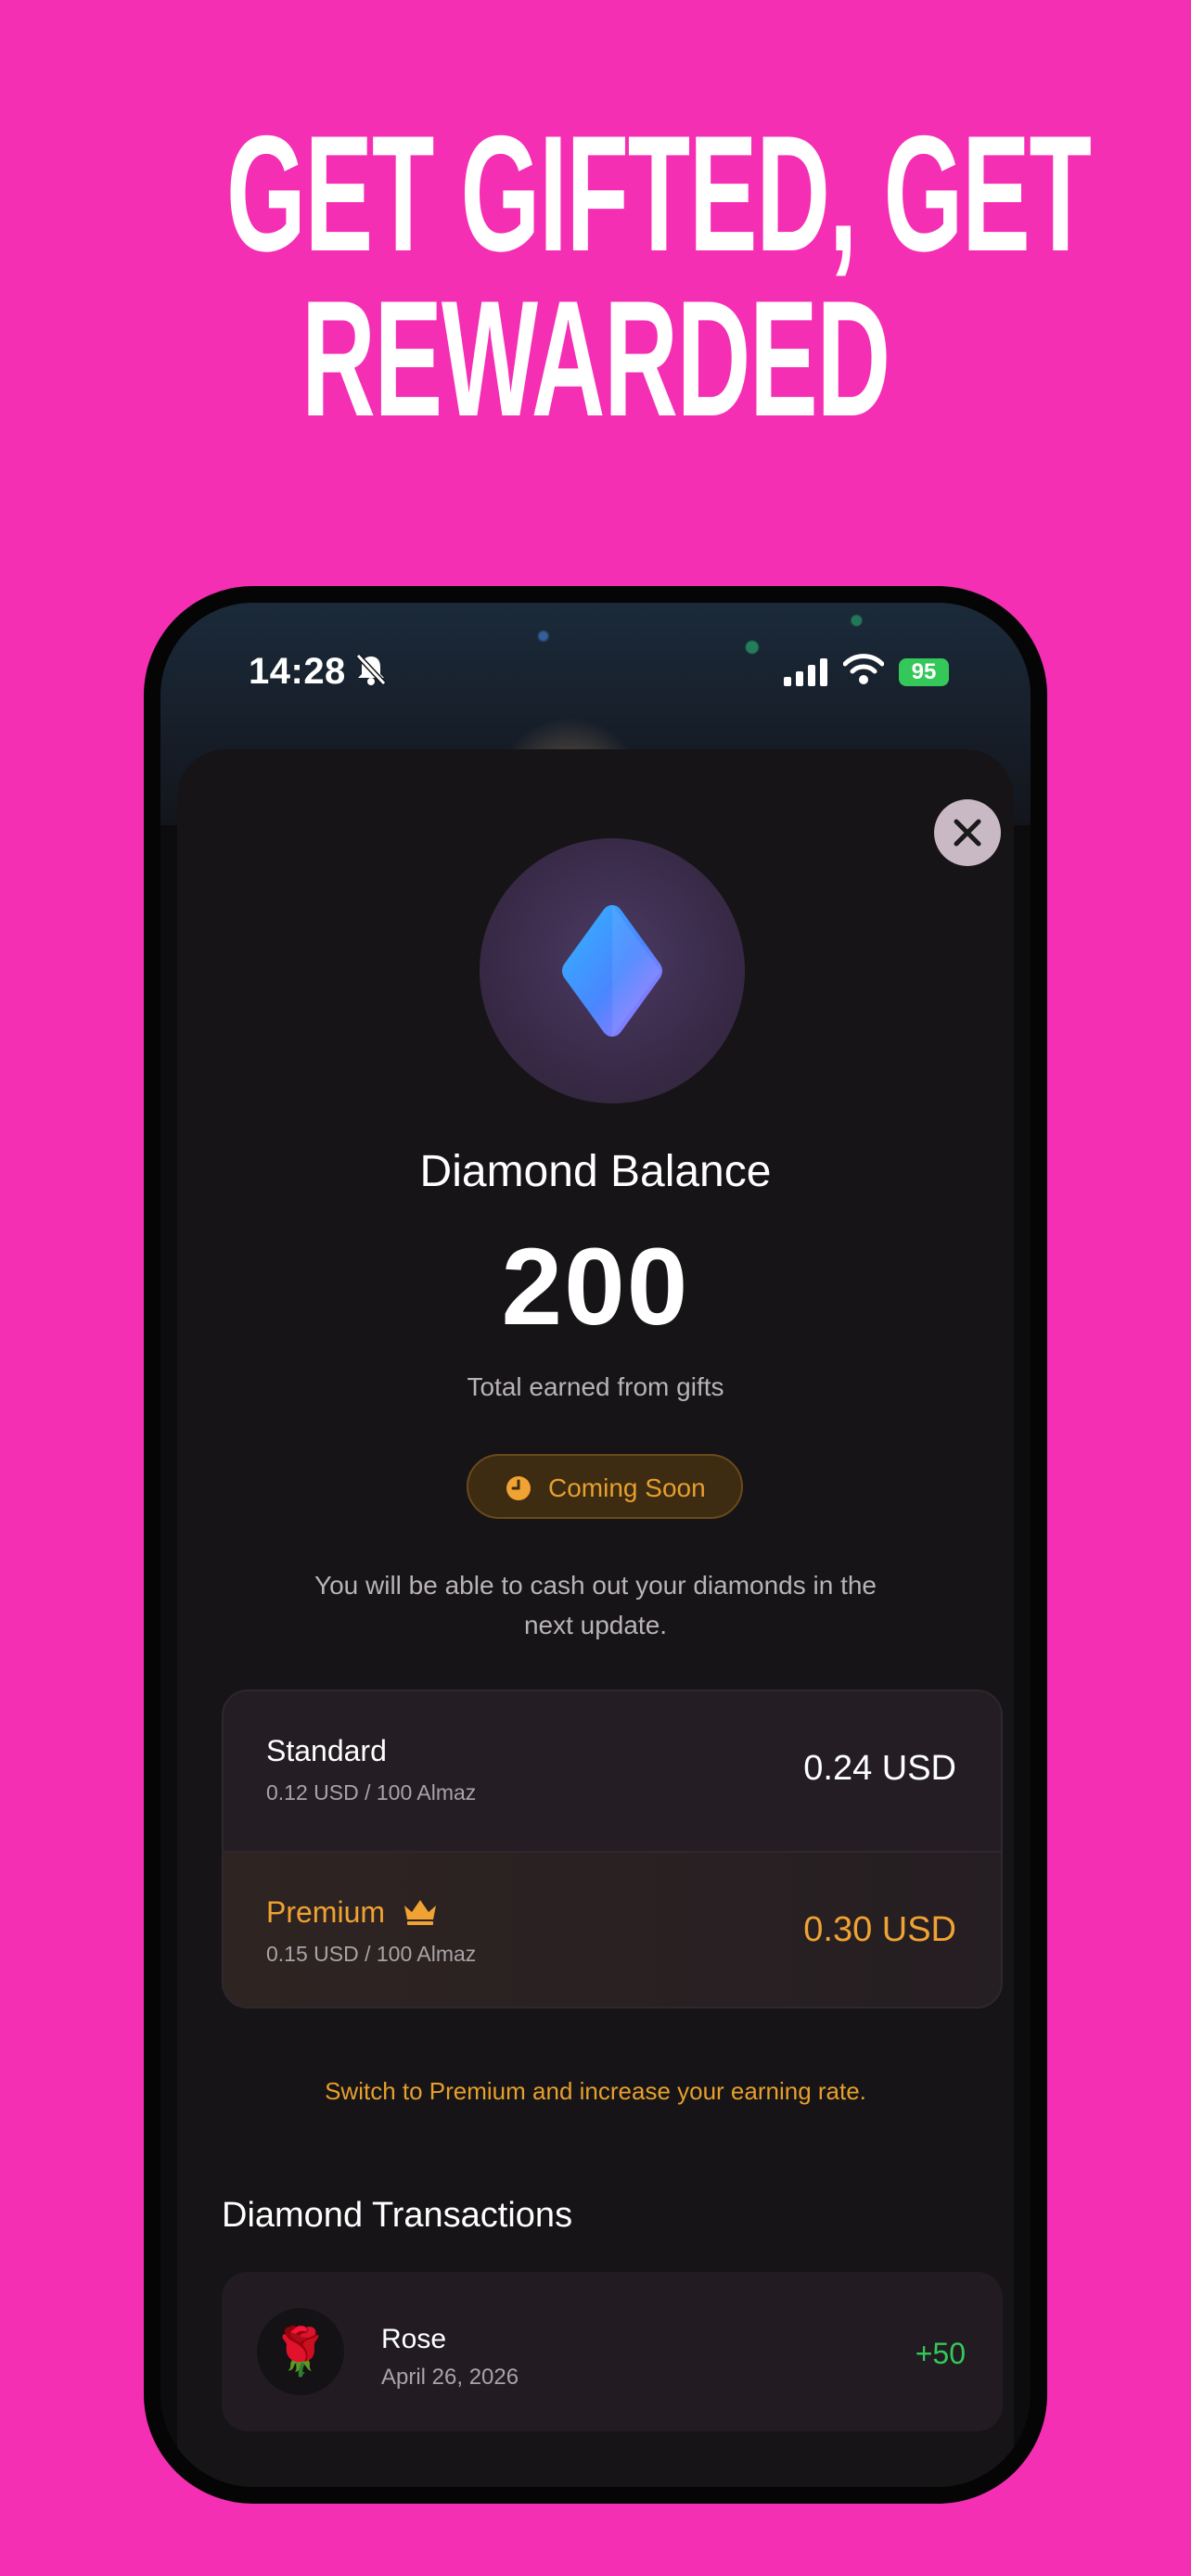 The width and height of the screenshot is (1191, 2576). Describe the element at coordinates (414, 2339) in the screenshot. I see `transaction-name: Rose` at that location.